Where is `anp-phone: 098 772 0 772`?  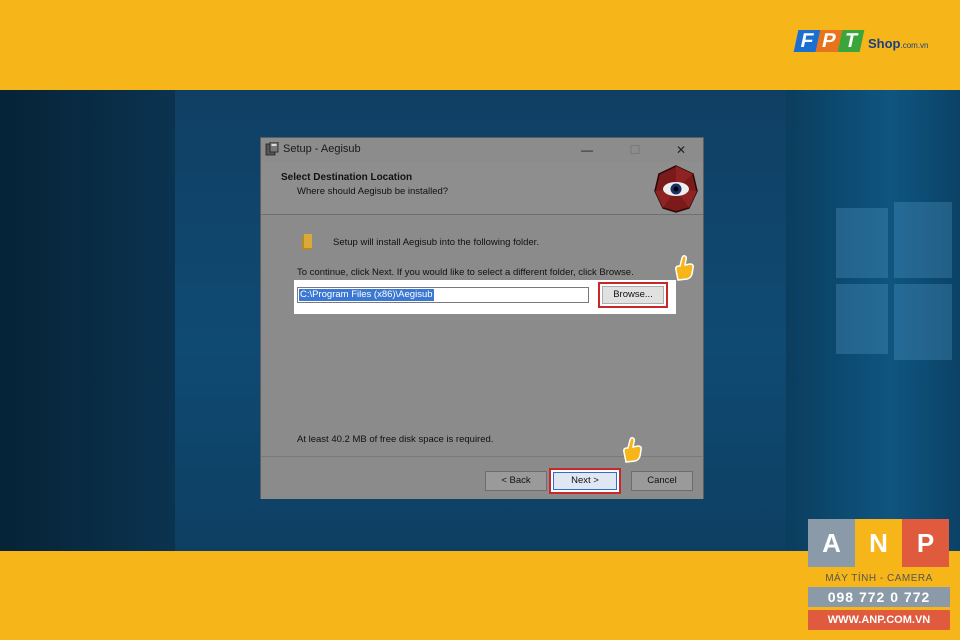 anp-phone: 098 772 0 772 is located at coordinates (879, 597).